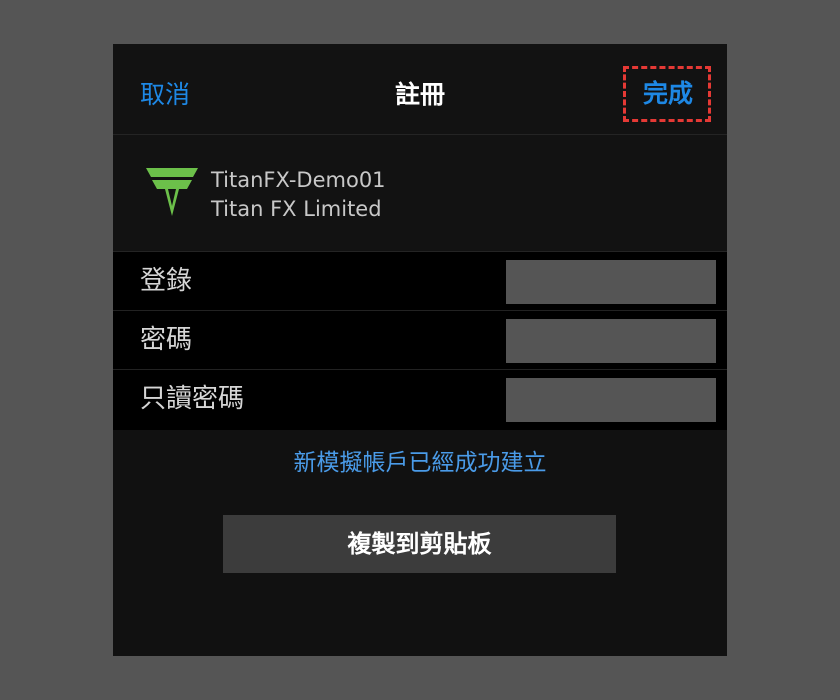  What do you see at coordinates (420, 89) in the screenshot?
I see `navigation-bar: 取消 註冊 完成` at bounding box center [420, 89].